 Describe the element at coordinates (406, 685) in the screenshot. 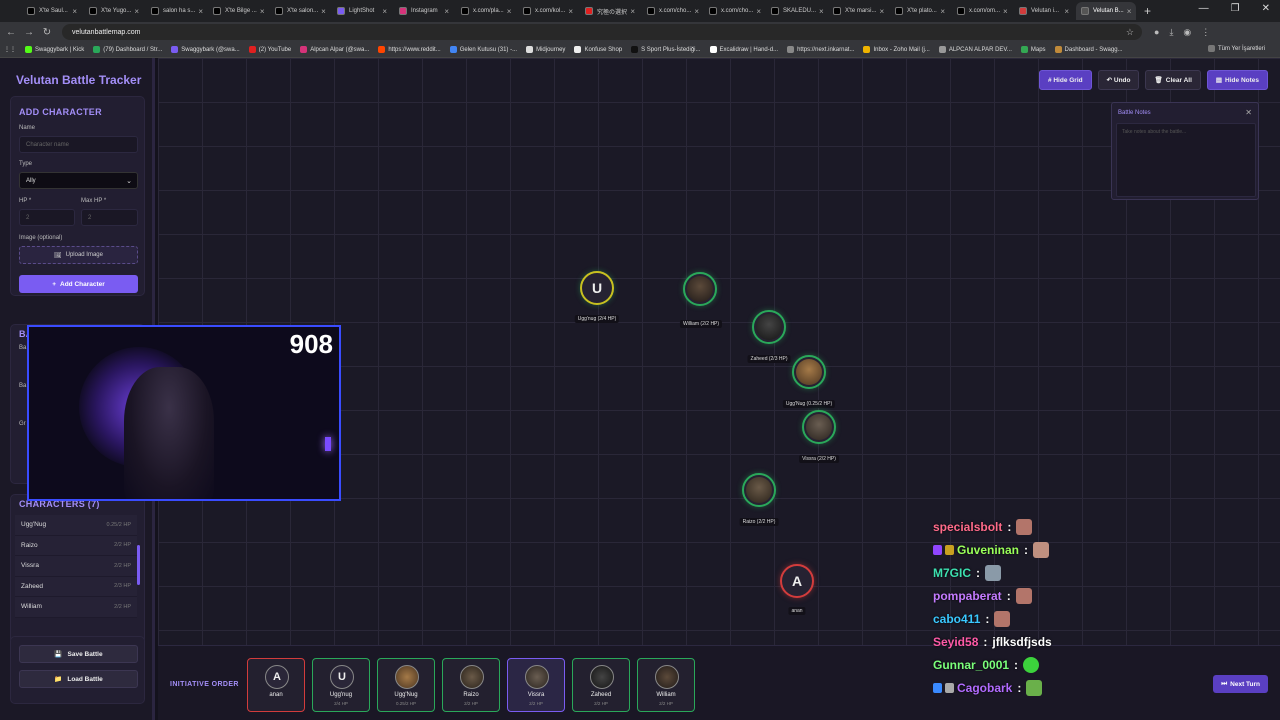

I see `initiative-card: Ugg'Nug 0.25/2 HP` at that location.